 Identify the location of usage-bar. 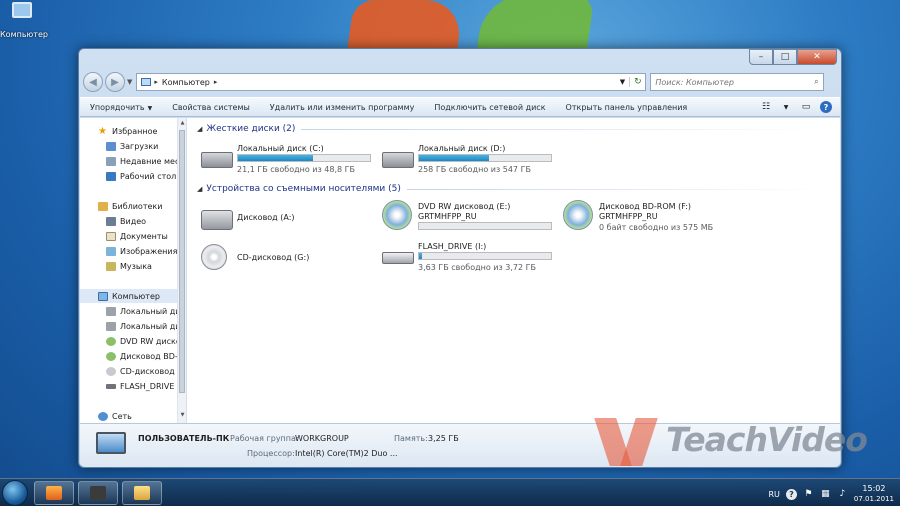
(485, 226).